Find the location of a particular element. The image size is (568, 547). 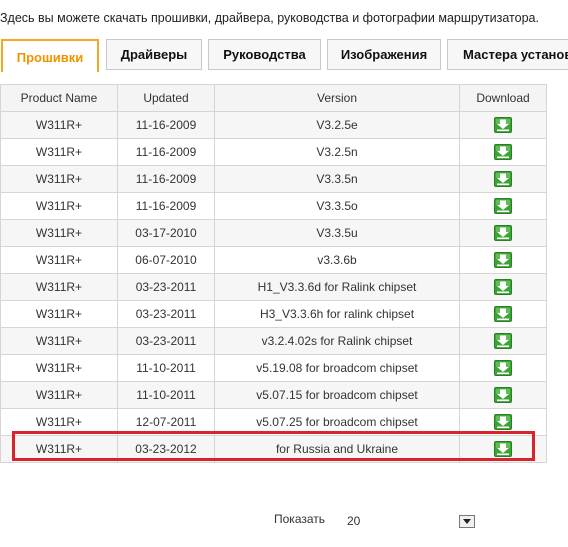

tab-images: Изображения is located at coordinates (384, 54).